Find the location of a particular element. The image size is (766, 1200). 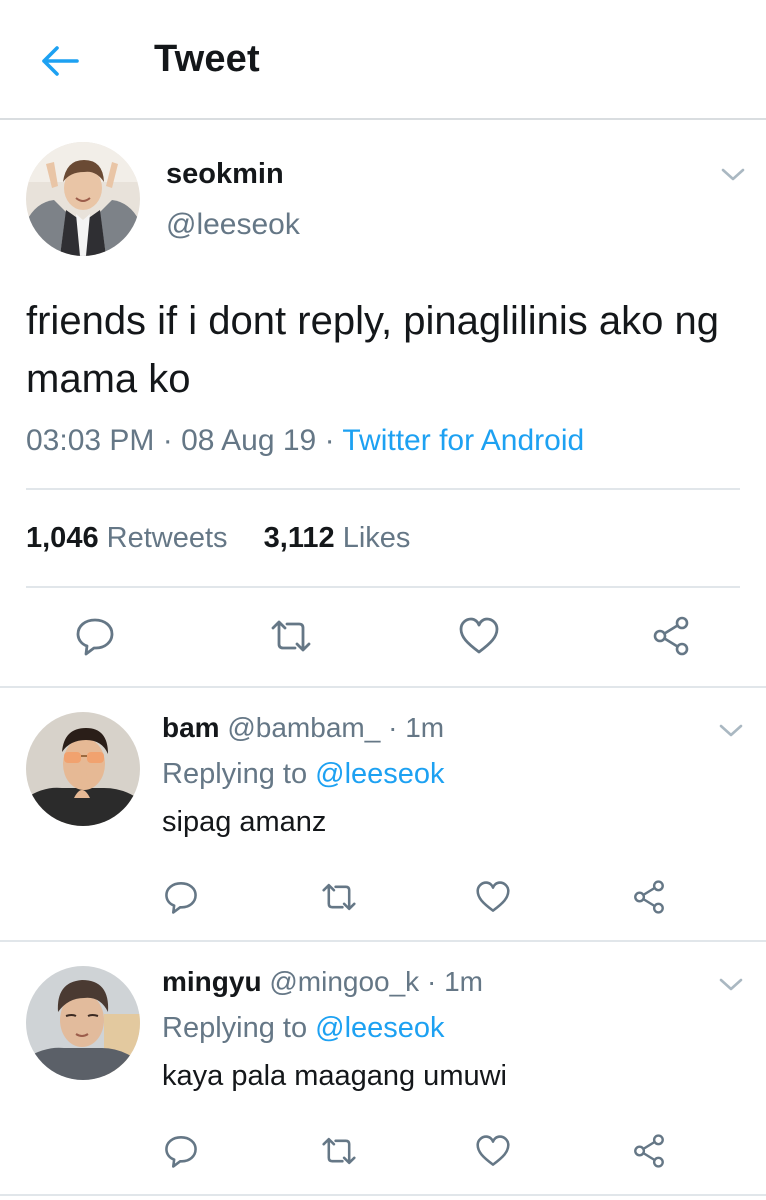

retweets-stat: 1,046 Retweets is located at coordinates (127, 538).